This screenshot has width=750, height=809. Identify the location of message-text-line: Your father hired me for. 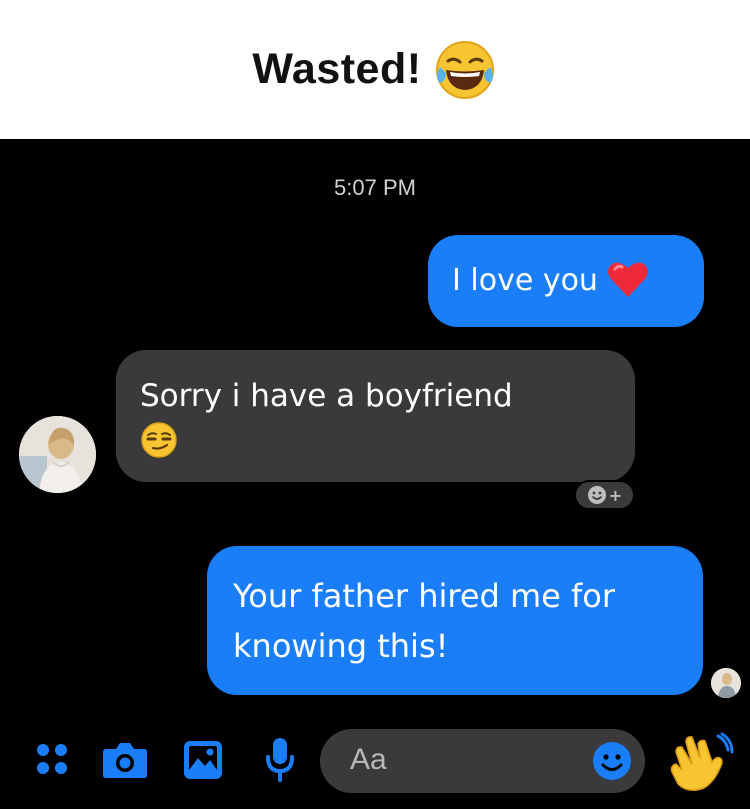
(424, 596).